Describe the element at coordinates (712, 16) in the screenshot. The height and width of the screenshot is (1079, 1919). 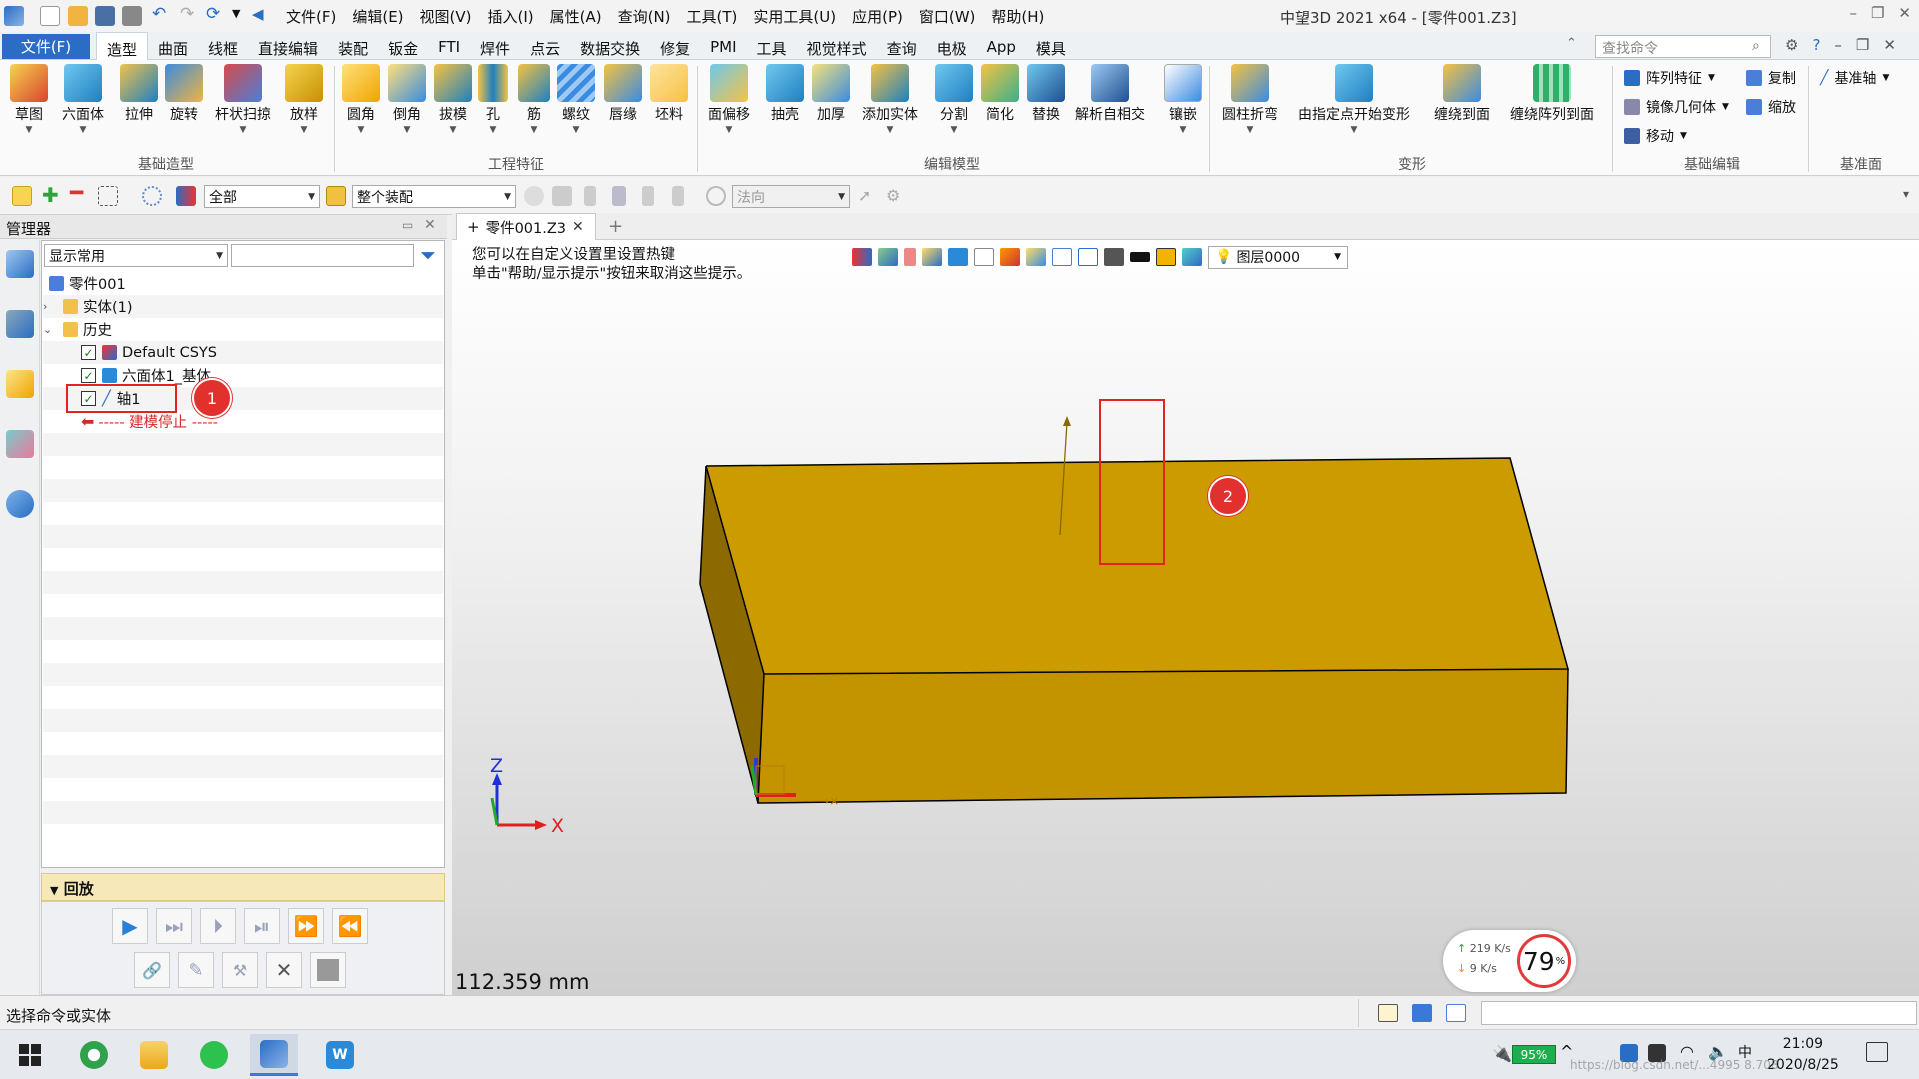
I see `menu-tools: 工具(T)` at that location.